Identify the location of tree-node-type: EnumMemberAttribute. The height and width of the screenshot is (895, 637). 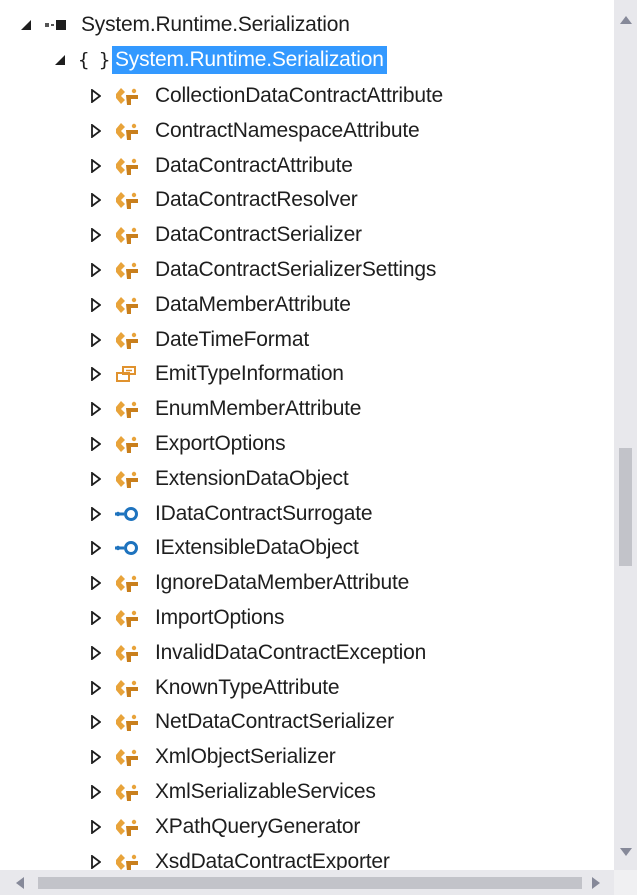
(226, 409).